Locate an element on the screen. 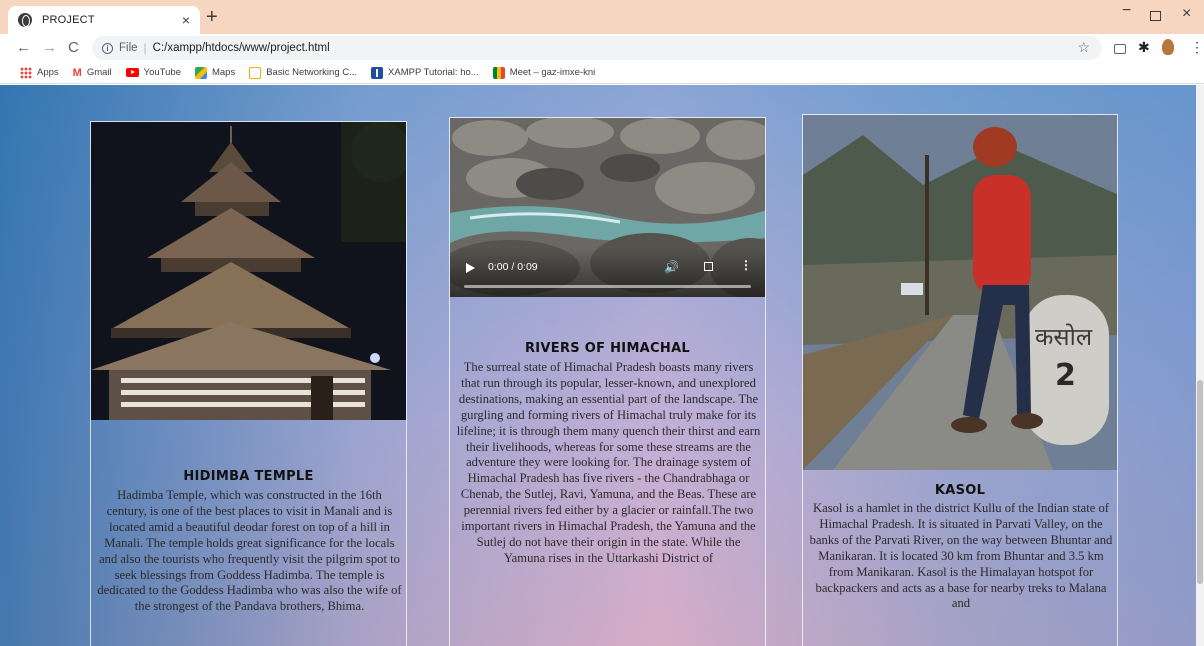  camera-icon is located at coordinates (1120, 49).